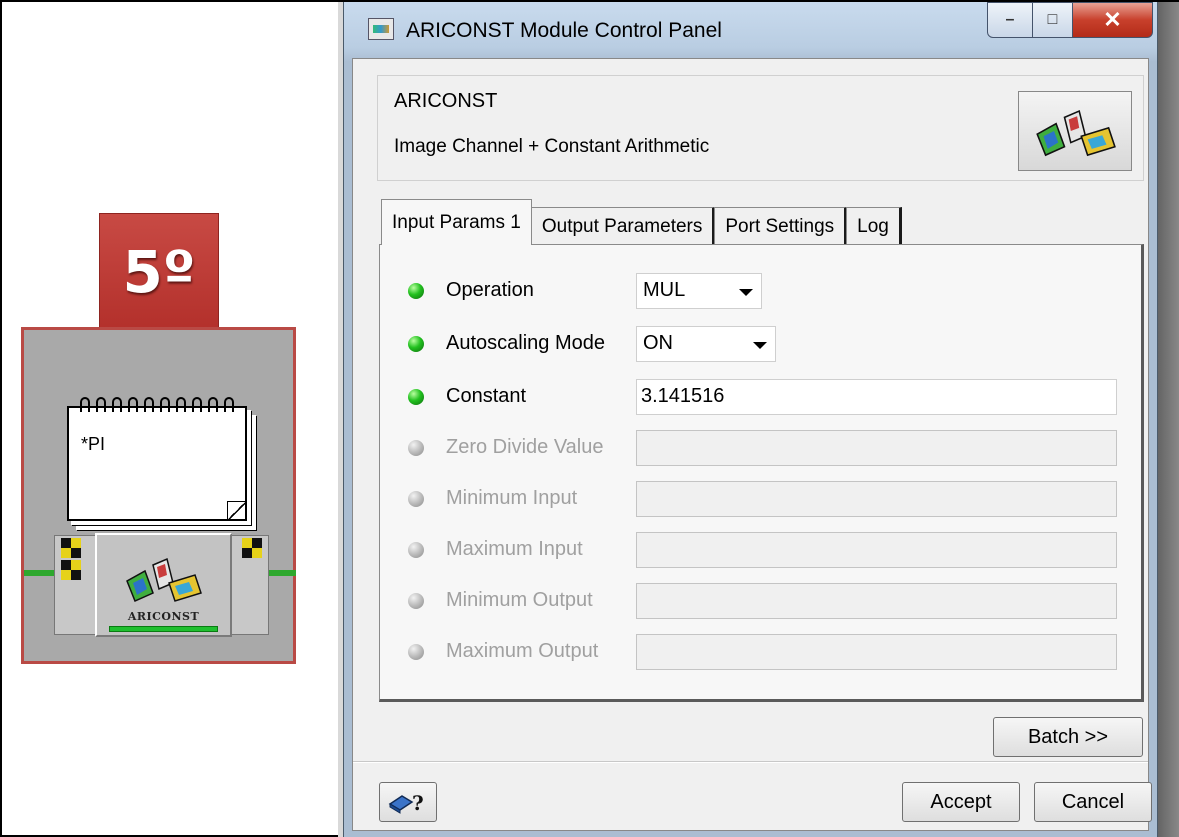 The image size is (1179, 837). I want to click on param-row-autoscaling-mode: Autoscaling Mode ON, so click(760, 344).